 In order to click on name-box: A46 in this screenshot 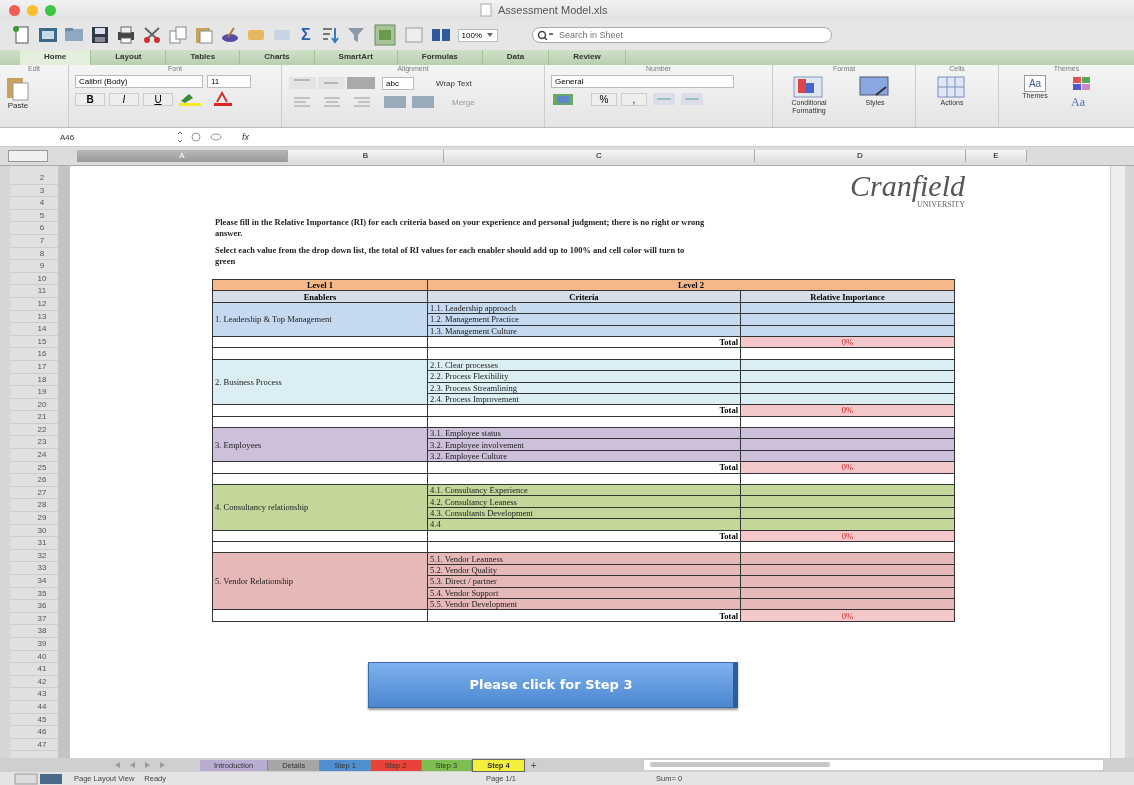, I will do `click(85, 137)`.